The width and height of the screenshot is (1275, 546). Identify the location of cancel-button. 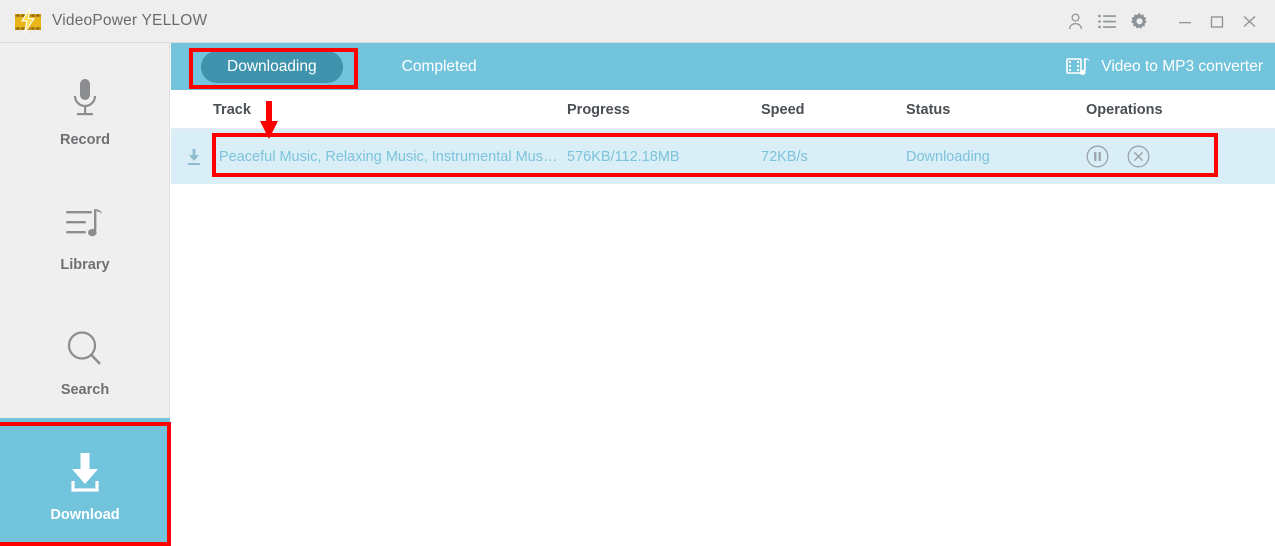
(1138, 156).